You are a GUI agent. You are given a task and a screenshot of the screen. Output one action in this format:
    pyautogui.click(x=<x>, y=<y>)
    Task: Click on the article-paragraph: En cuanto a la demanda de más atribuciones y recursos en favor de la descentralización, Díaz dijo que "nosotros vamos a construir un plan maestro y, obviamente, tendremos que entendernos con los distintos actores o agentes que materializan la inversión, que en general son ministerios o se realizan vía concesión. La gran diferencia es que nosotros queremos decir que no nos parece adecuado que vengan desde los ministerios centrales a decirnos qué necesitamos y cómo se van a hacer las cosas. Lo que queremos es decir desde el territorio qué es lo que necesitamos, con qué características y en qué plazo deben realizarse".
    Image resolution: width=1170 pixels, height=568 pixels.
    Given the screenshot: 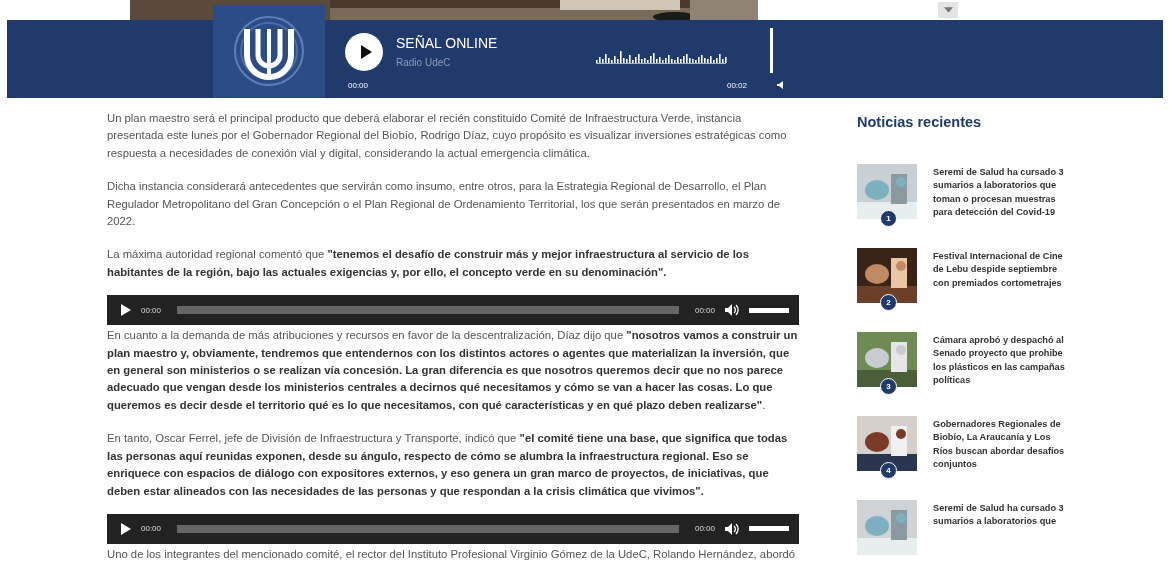 What is the action you would take?
    pyautogui.click(x=453, y=370)
    